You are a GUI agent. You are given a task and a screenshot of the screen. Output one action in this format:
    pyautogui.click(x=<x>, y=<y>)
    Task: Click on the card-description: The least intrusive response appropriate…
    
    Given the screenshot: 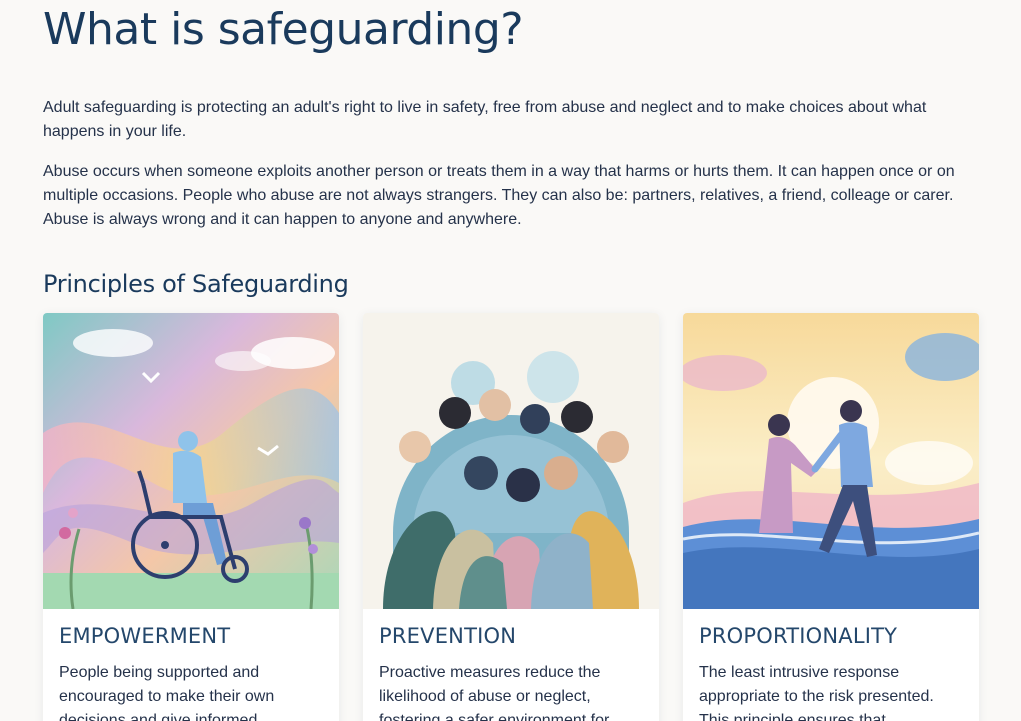 What is the action you would take?
    pyautogui.click(x=816, y=692)
    